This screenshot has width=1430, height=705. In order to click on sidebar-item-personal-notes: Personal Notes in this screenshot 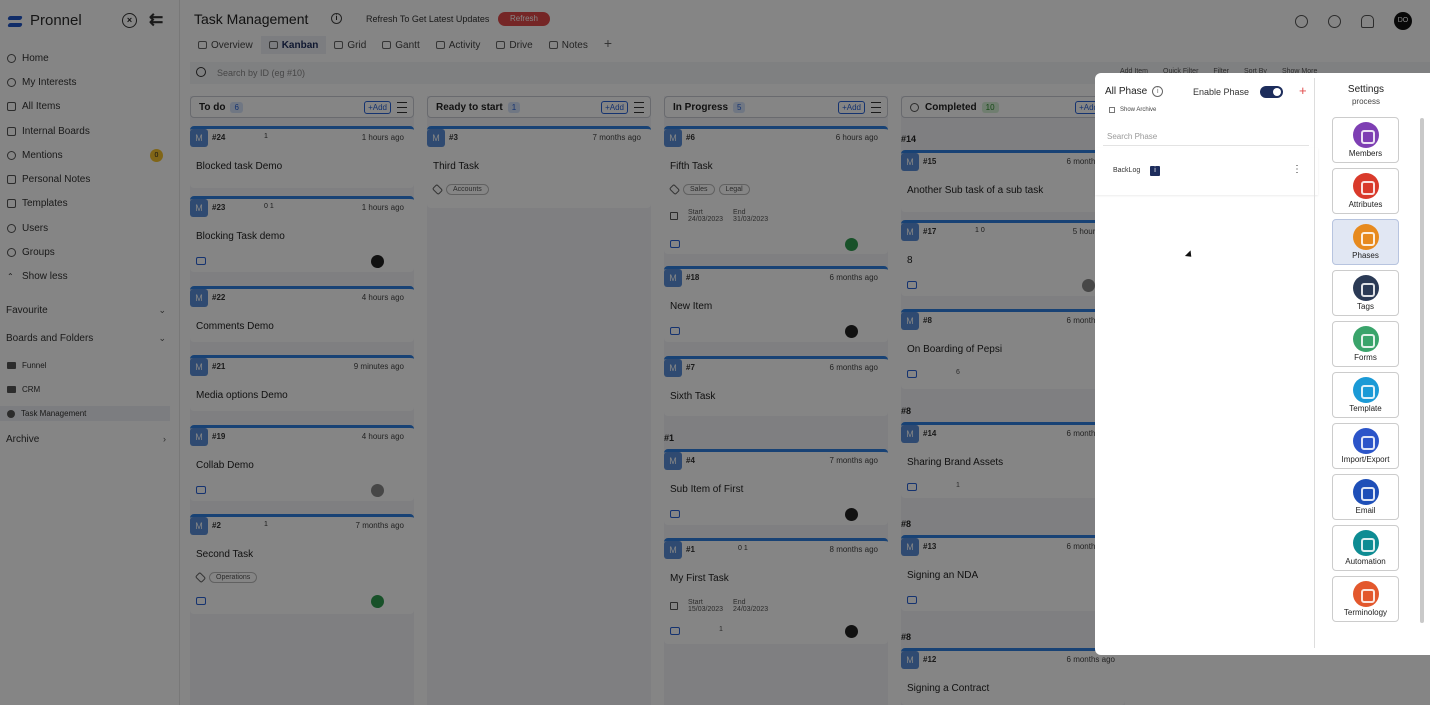, I will do `click(90, 179)`.